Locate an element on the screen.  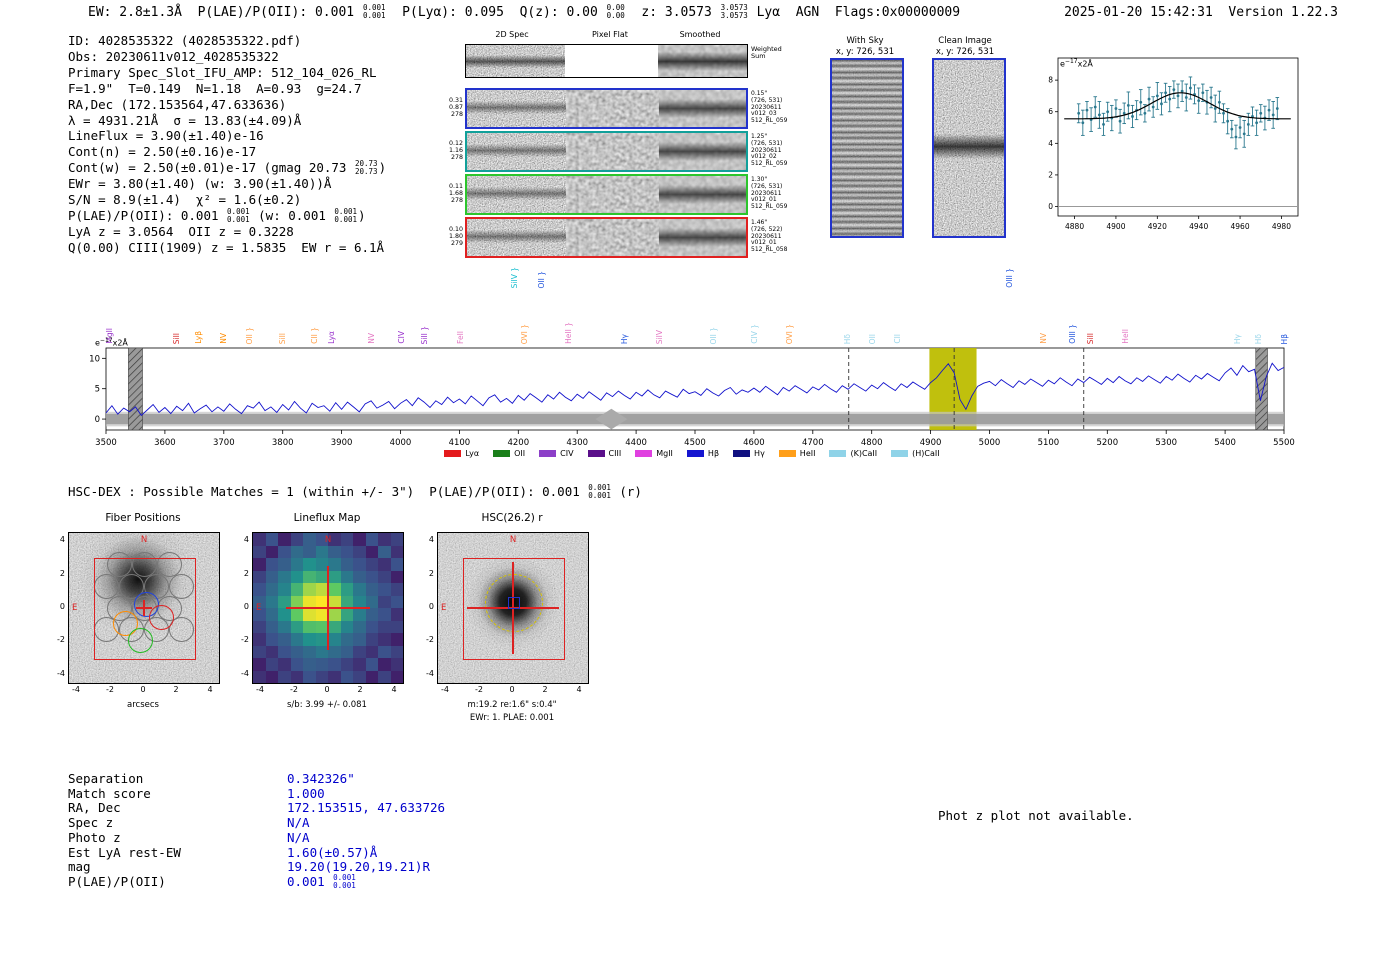
weighted-smoothed is located at coordinates (702, 61).